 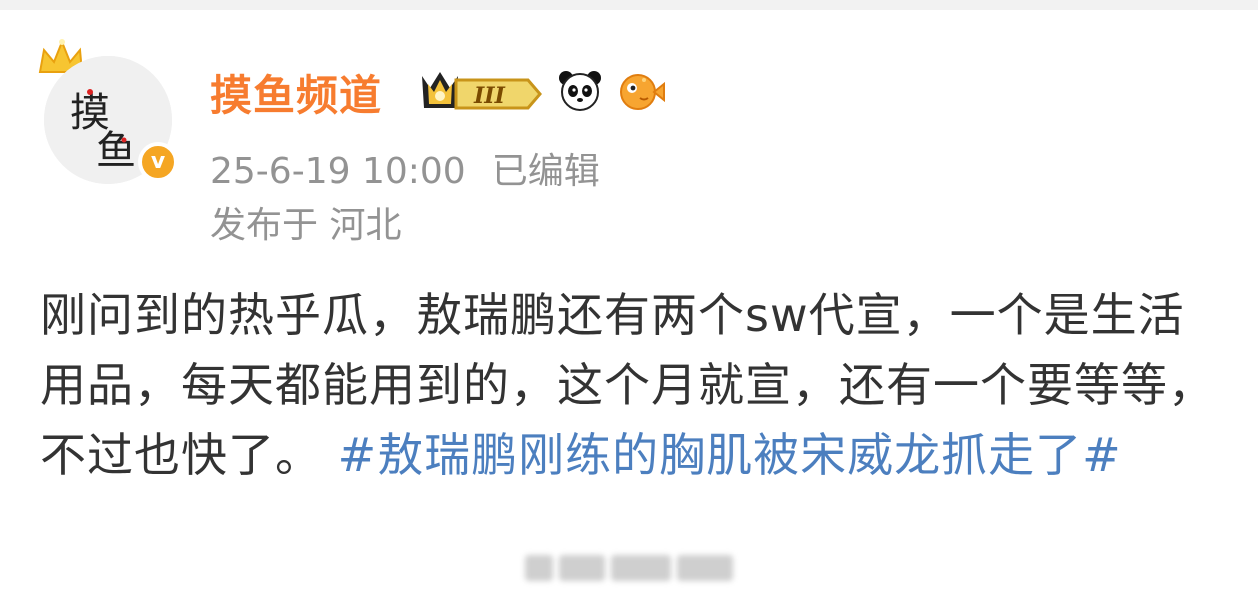 What do you see at coordinates (629, 5) in the screenshot?
I see `top-divider` at bounding box center [629, 5].